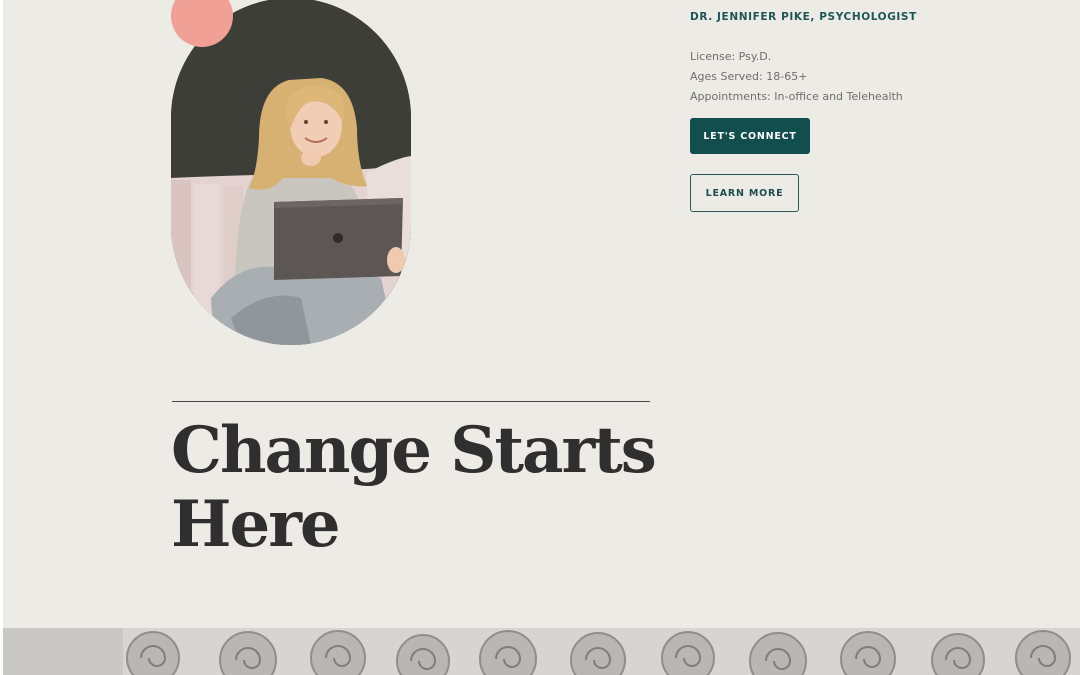 The image size is (1080, 675). I want to click on hero-headline: Change Starts Here, so click(431, 488).